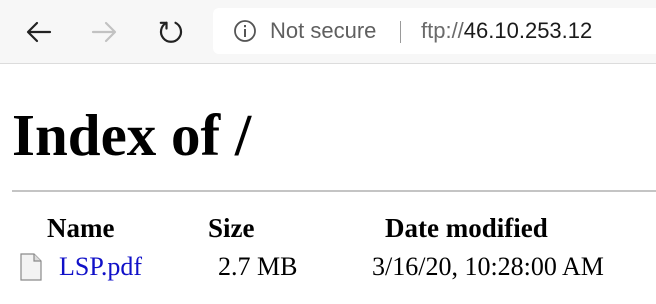 This screenshot has width=656, height=304. What do you see at coordinates (323, 30) in the screenshot?
I see `security-label: Not secure` at bounding box center [323, 30].